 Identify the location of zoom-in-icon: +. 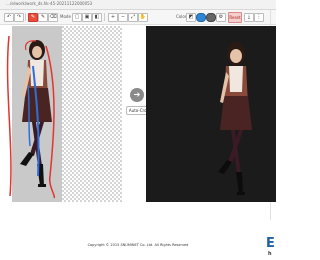
(113, 17).